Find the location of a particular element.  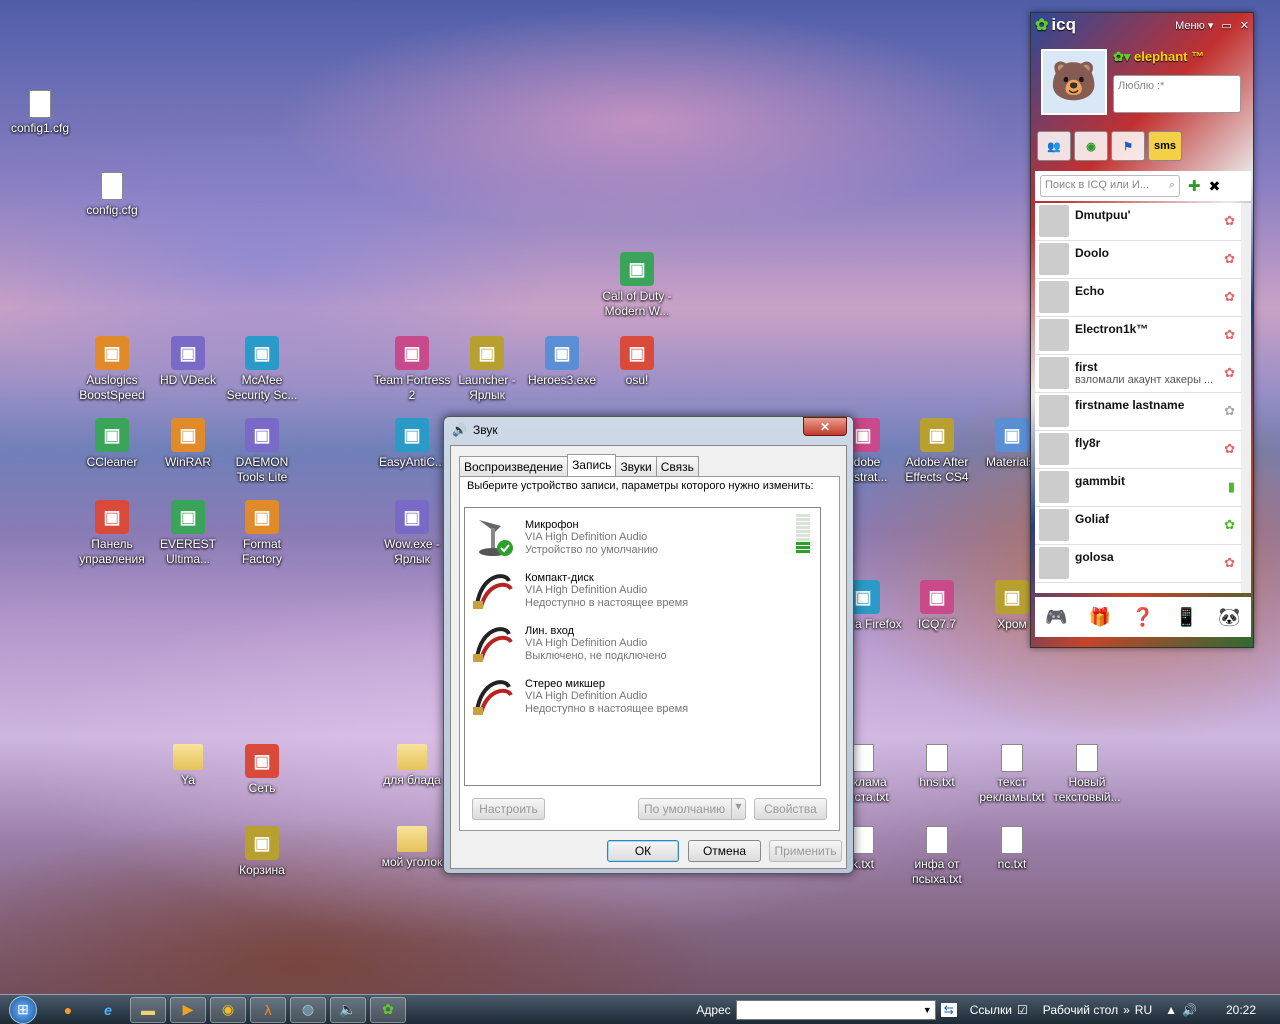

tab-playback: Воспроизведение is located at coordinates (514, 466).